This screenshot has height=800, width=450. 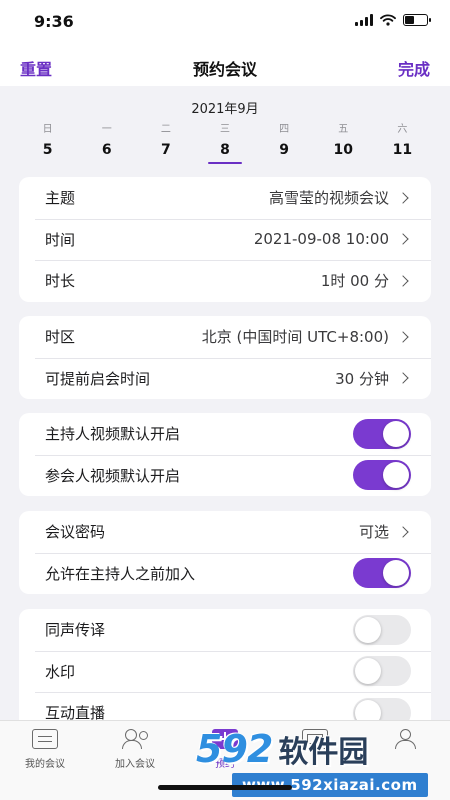 I want to click on calendar-day: 五 10, so click(x=343, y=142).